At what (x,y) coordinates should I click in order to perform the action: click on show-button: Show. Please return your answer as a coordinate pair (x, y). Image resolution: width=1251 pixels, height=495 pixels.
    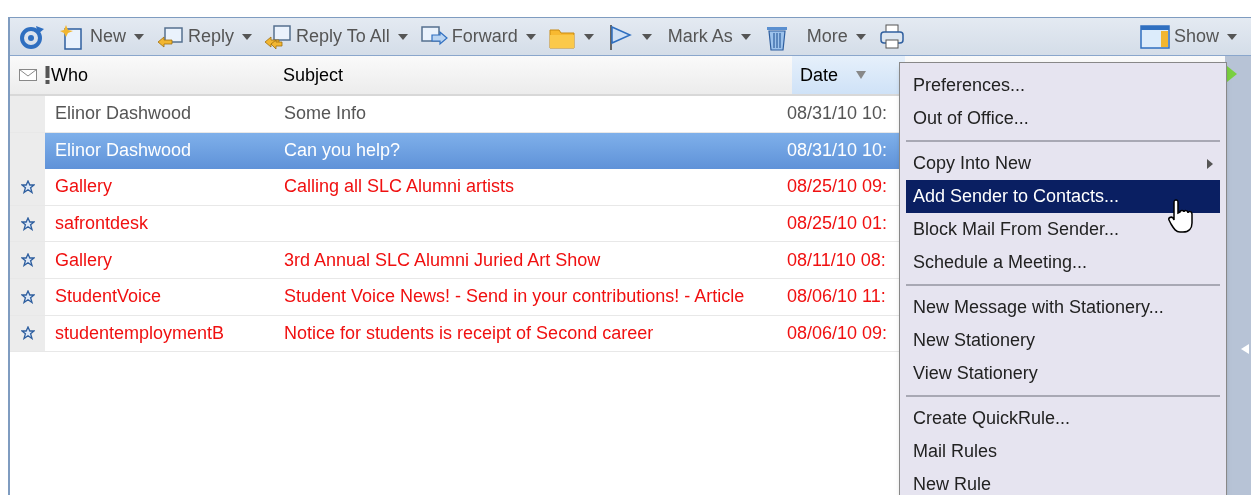
    Looking at the image, I should click on (1188, 36).